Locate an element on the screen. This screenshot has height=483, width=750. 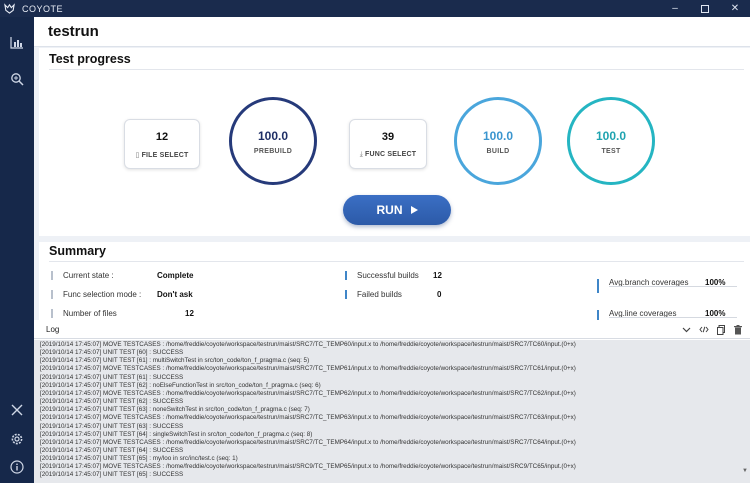
play-icon is located at coordinates (414, 210).